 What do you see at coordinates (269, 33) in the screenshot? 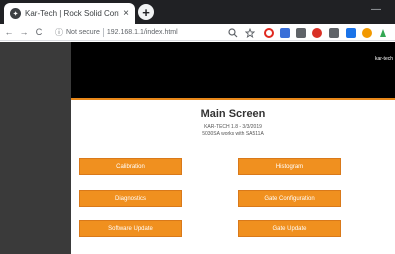
I see `opera-extension-icon` at bounding box center [269, 33].